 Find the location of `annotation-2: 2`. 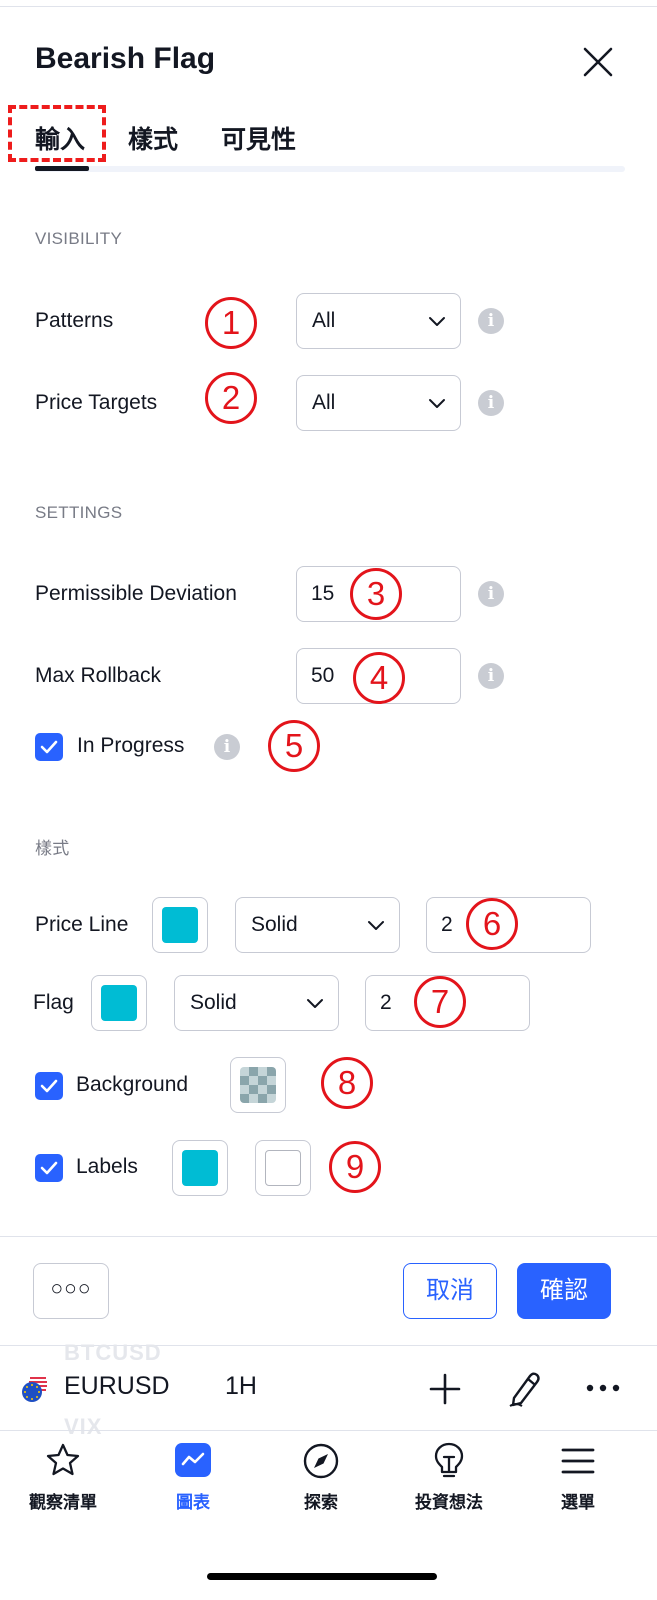

annotation-2: 2 is located at coordinates (231, 398).